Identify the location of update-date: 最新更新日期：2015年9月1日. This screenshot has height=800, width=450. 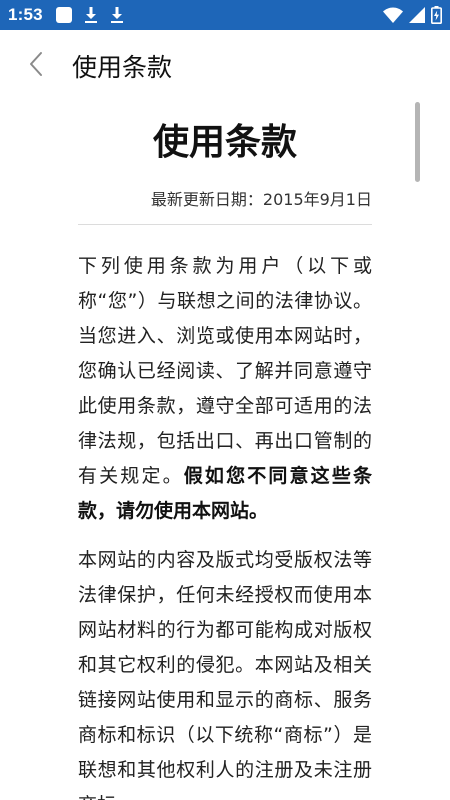
(261, 199).